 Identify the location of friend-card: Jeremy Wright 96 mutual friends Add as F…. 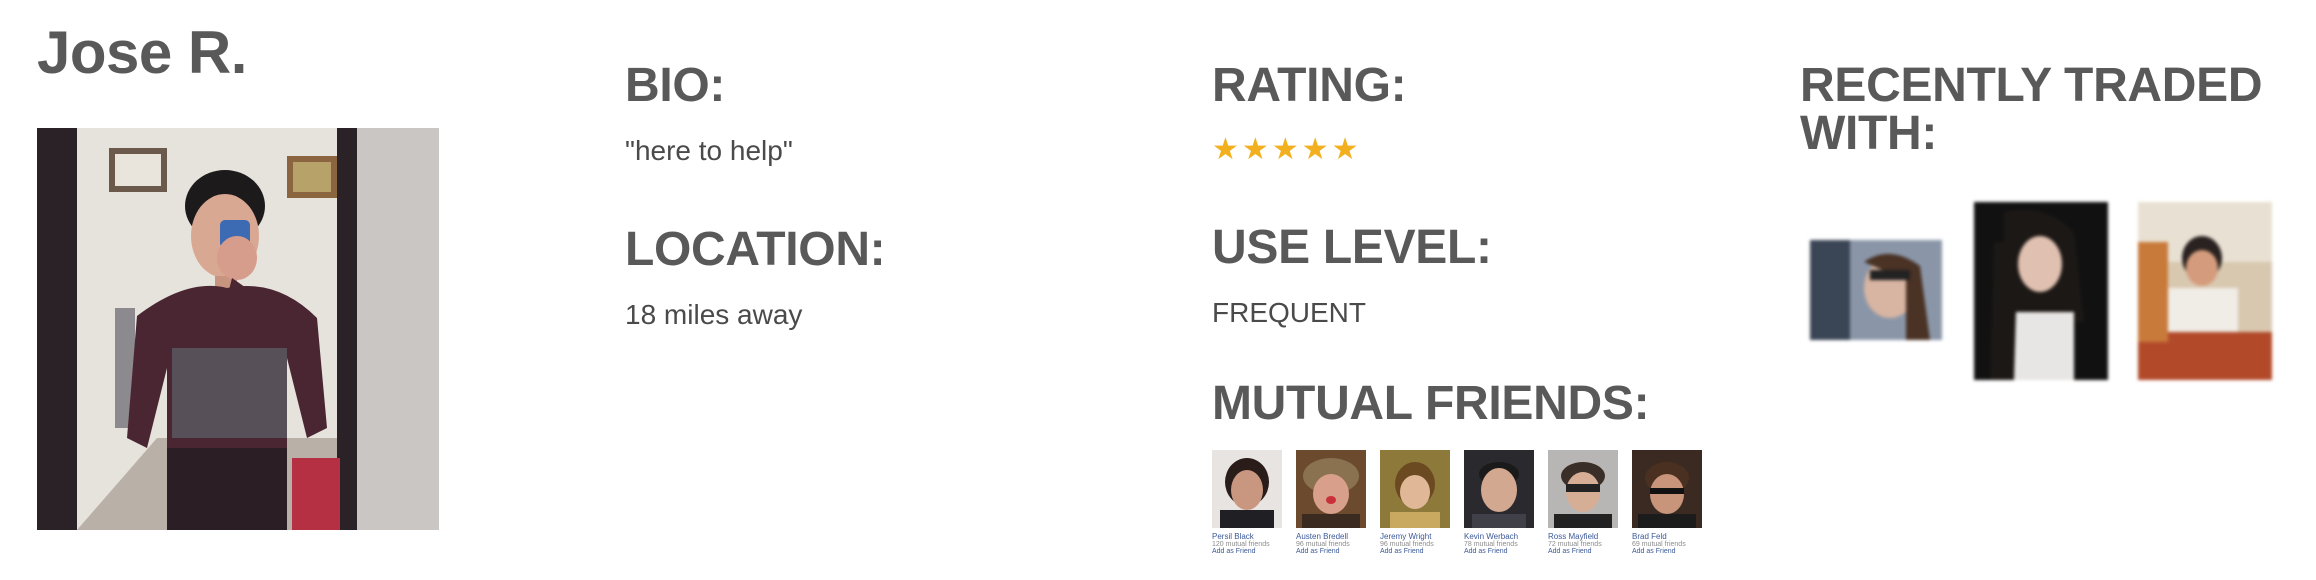
(1415, 502).